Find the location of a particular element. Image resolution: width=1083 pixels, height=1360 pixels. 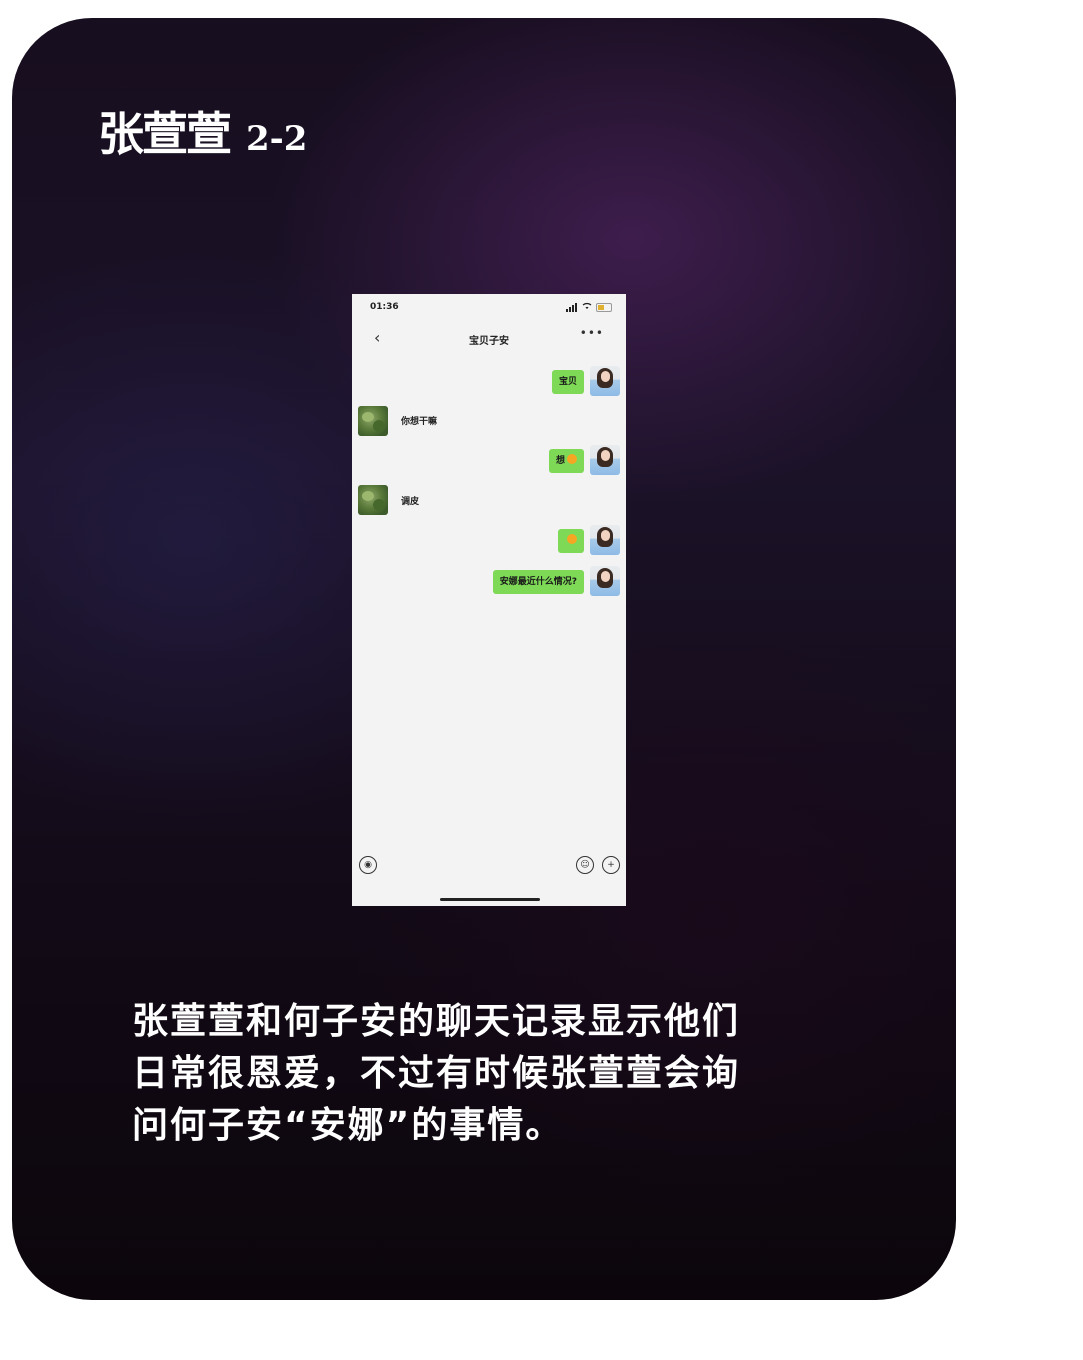

status-time: 01:36 is located at coordinates (384, 307).